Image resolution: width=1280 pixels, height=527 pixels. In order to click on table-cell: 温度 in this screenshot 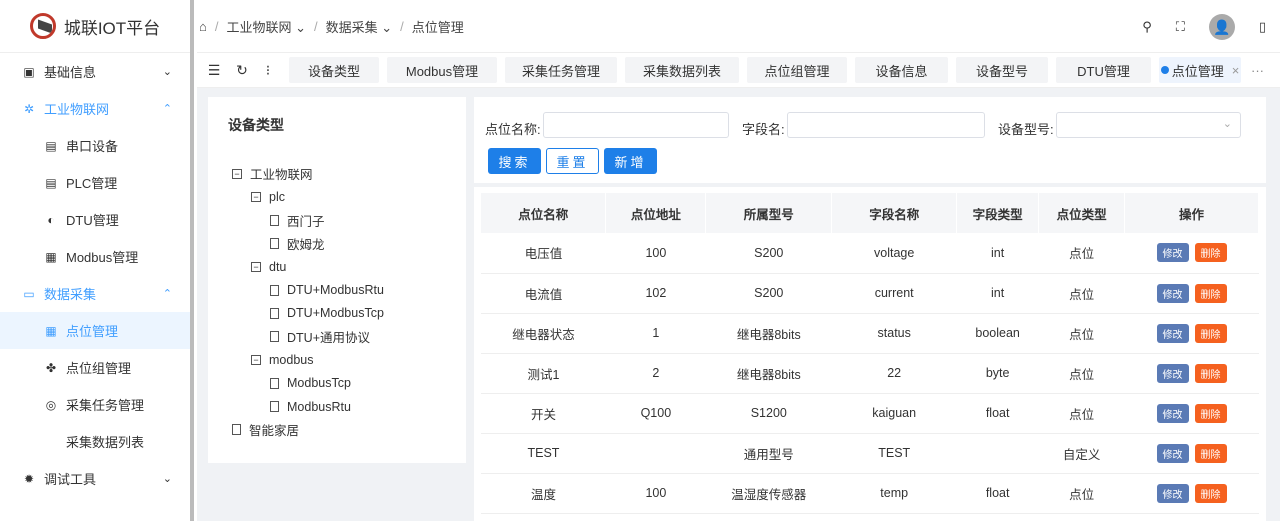, I will do `click(543, 493)`.